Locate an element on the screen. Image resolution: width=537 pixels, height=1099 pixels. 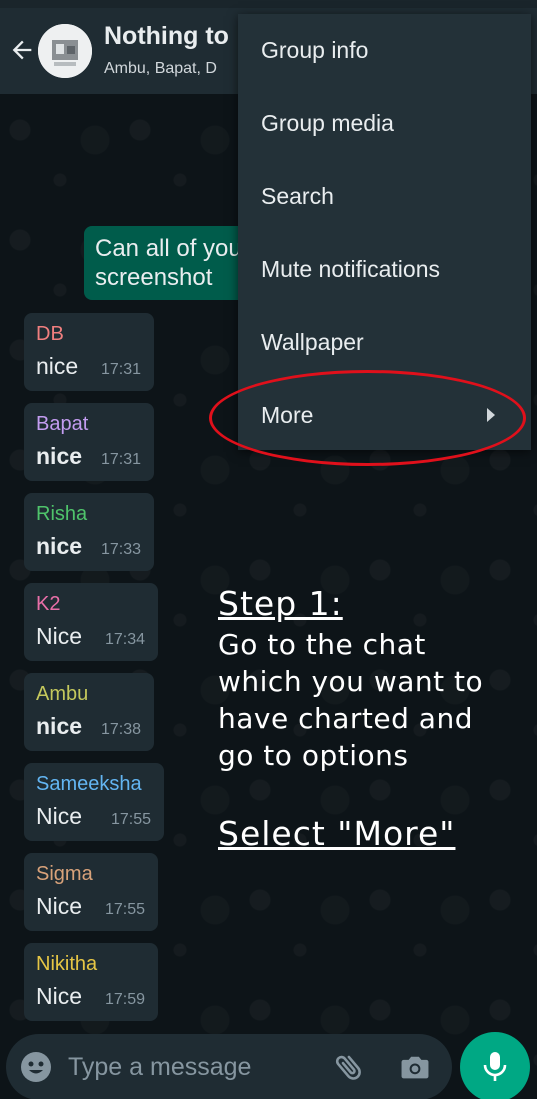
sender-name: Sigma is located at coordinates (64, 874).